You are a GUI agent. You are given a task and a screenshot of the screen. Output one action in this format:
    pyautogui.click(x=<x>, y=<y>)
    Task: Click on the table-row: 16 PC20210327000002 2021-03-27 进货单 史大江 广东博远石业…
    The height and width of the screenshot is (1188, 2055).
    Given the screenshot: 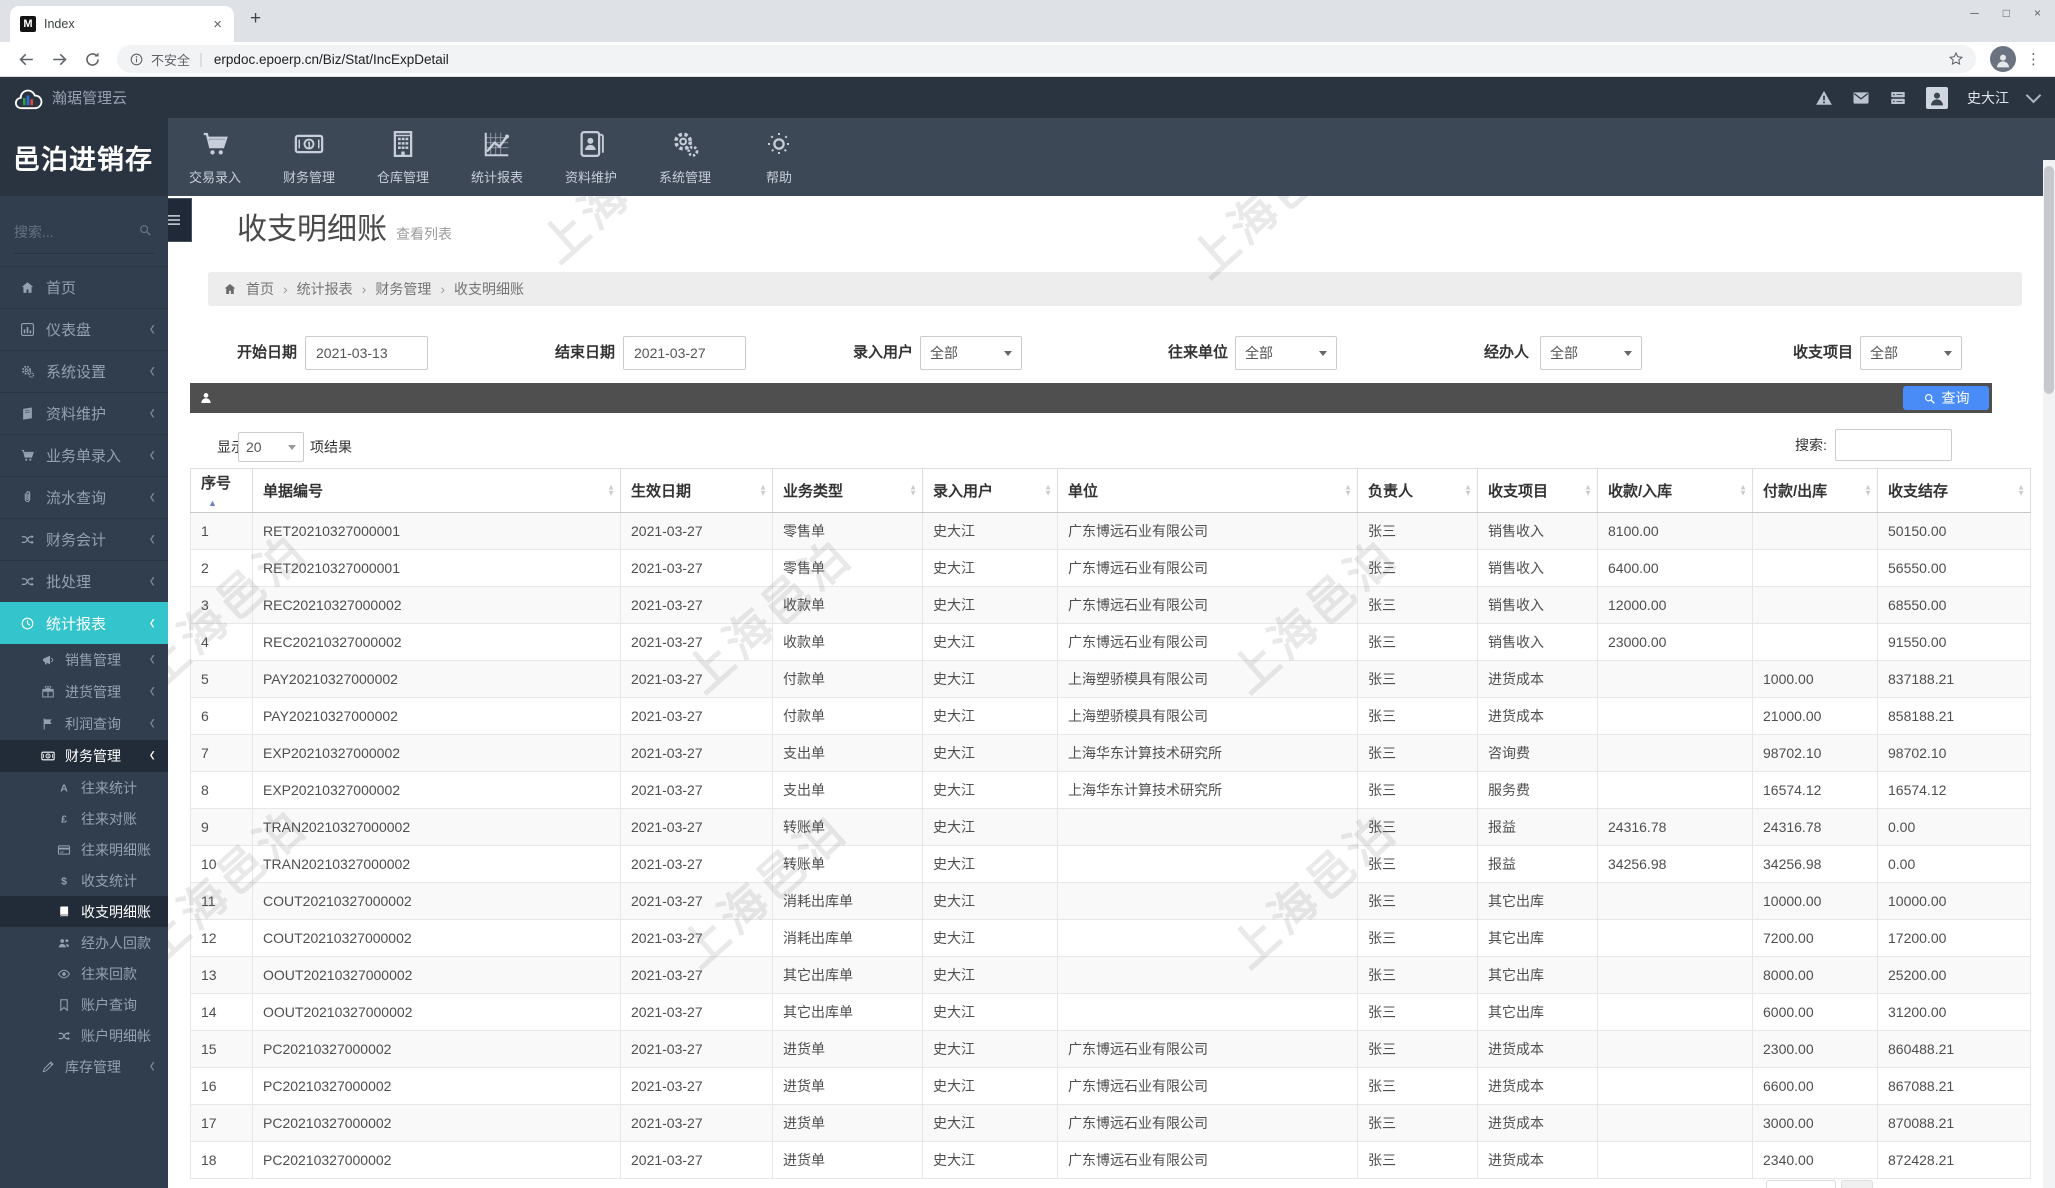 What is the action you would take?
    pyautogui.click(x=1110, y=1086)
    